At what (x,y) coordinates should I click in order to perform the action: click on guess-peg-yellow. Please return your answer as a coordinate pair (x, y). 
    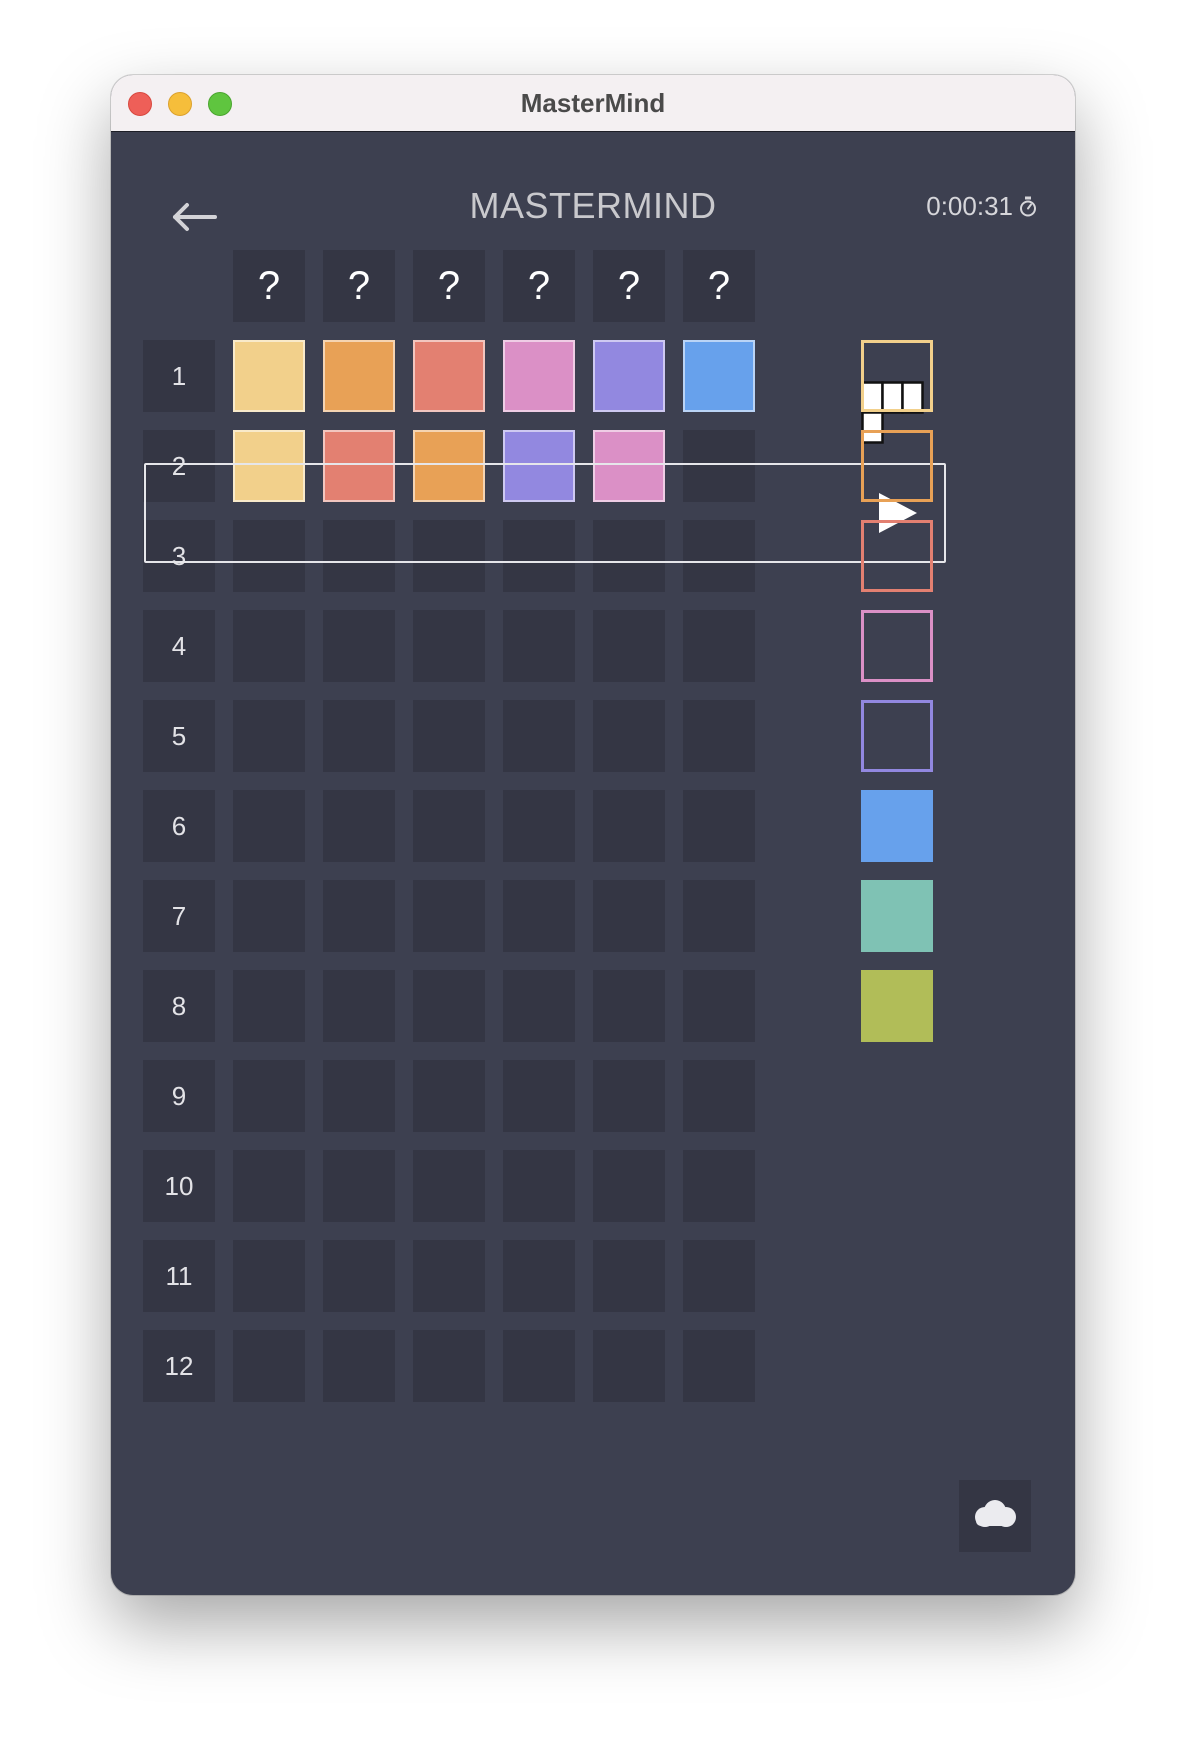
    Looking at the image, I should click on (269, 376).